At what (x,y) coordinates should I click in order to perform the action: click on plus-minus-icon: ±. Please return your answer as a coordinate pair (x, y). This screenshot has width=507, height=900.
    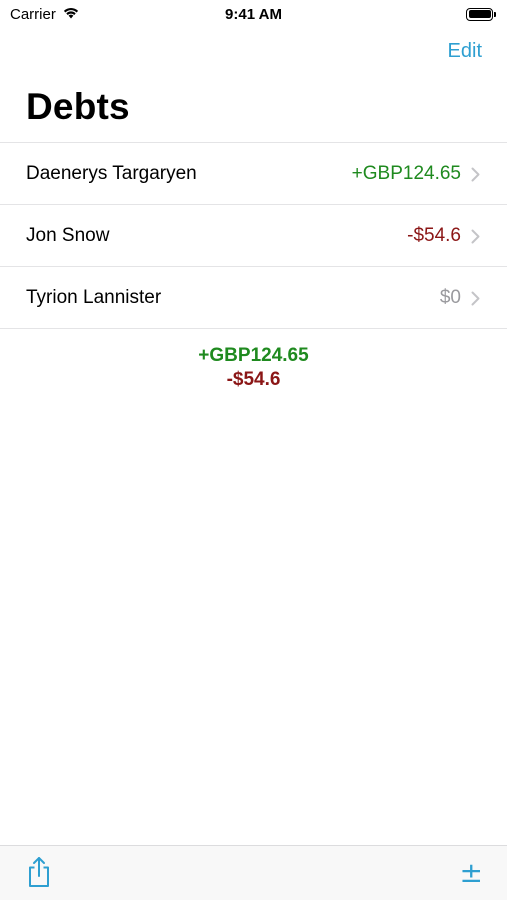
    Looking at the image, I should click on (471, 872).